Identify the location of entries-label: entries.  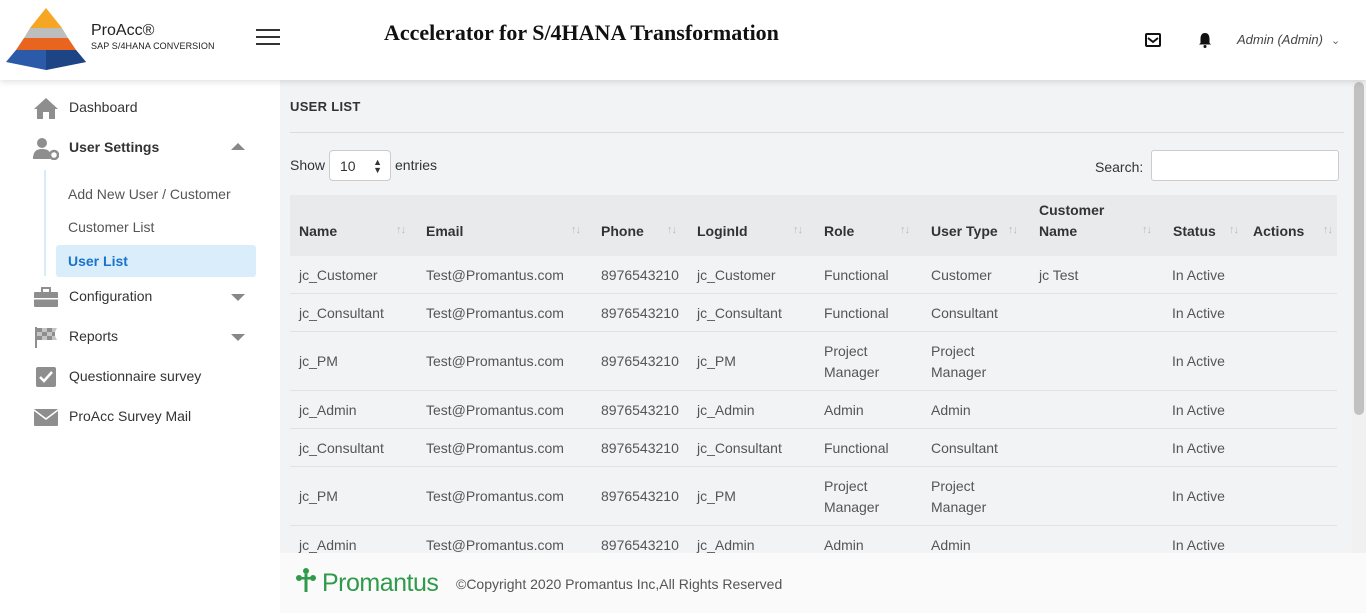
(416, 165).